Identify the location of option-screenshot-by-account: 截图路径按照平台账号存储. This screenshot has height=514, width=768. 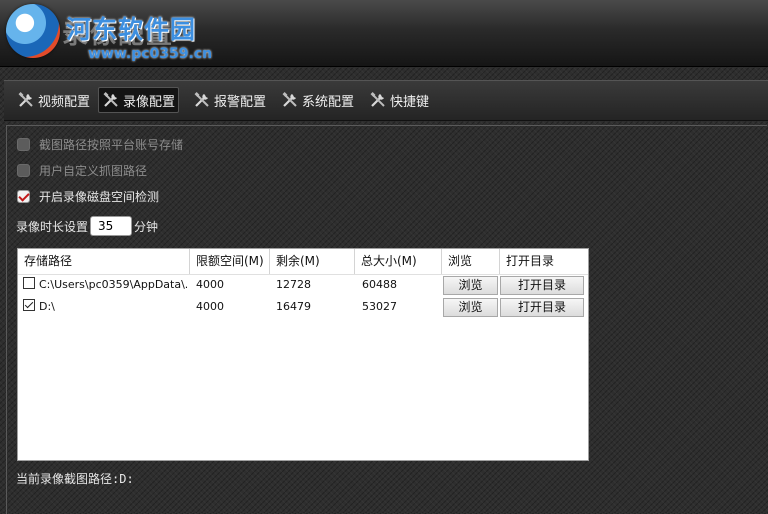
(100, 144).